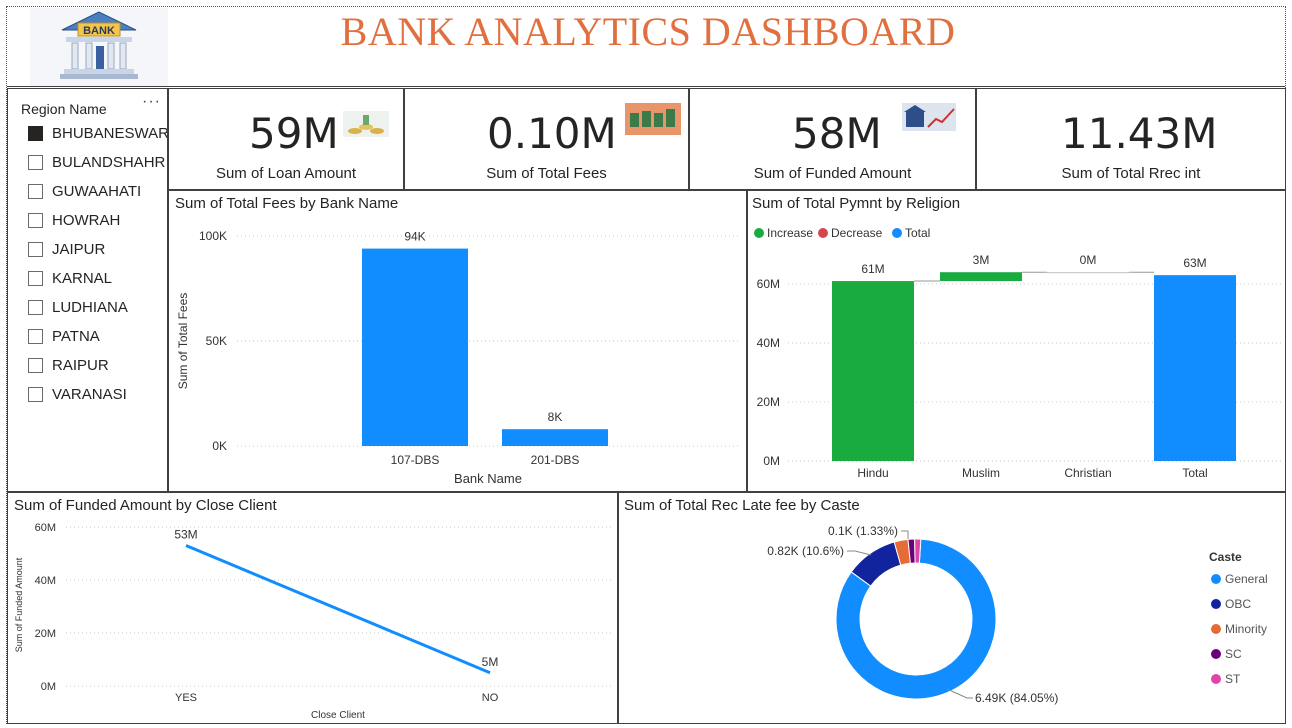  Describe the element at coordinates (219, 446) in the screenshot. I see `y-tick-label: 0K` at that location.